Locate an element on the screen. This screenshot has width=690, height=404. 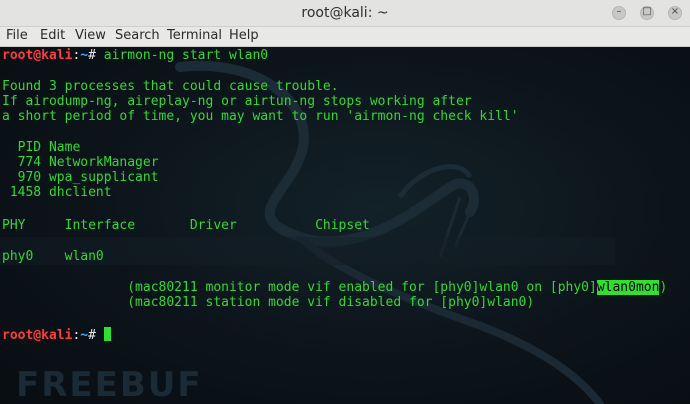
minimize-icon: – is located at coordinates (619, 11).